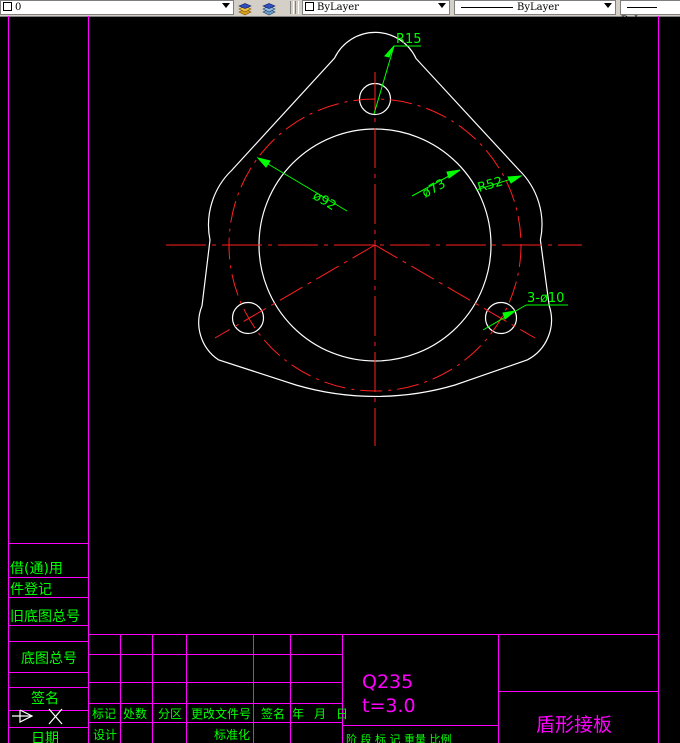  Describe the element at coordinates (376, 7) in the screenshot. I see `color-control-dropdown: ByLayer` at that location.